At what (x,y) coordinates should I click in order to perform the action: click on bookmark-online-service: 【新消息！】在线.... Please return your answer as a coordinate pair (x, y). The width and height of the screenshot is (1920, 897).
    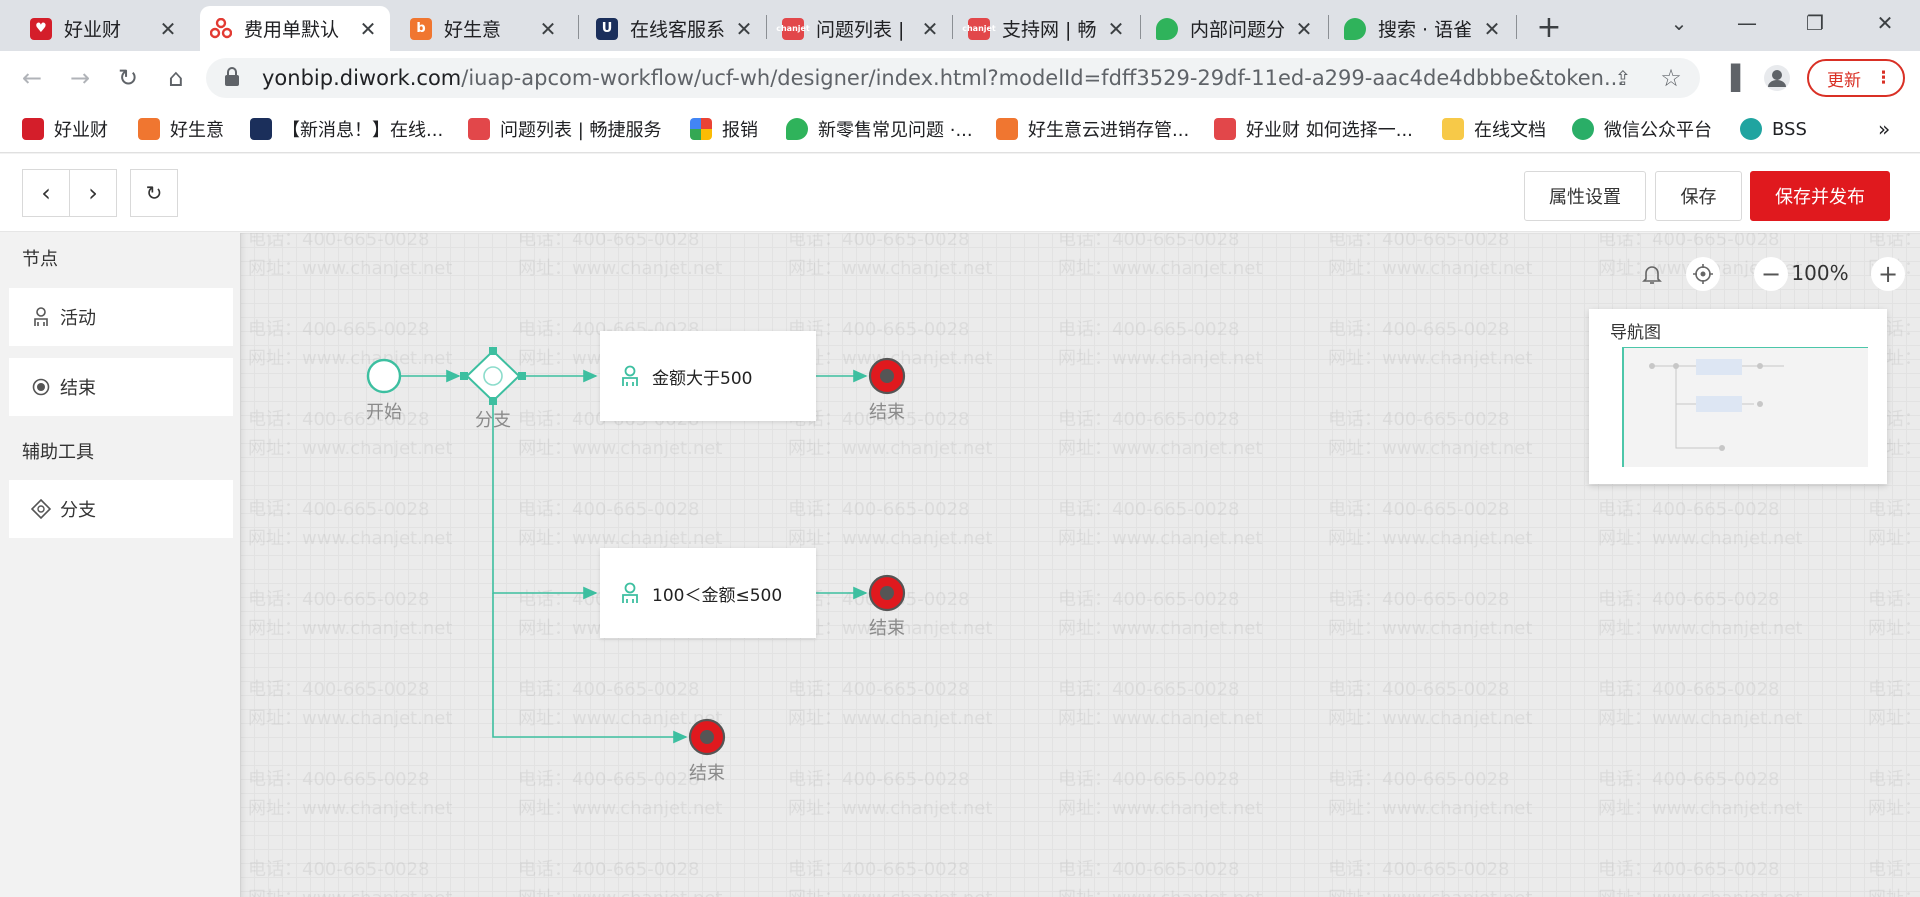
    Looking at the image, I should click on (346, 129).